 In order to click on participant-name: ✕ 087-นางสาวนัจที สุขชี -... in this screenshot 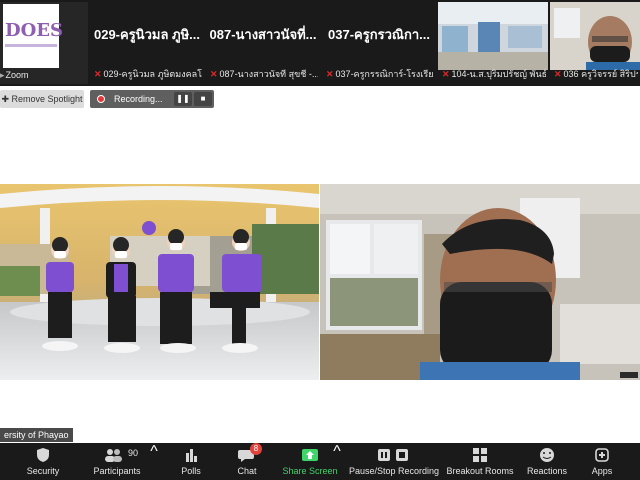, I will do `click(264, 74)`.